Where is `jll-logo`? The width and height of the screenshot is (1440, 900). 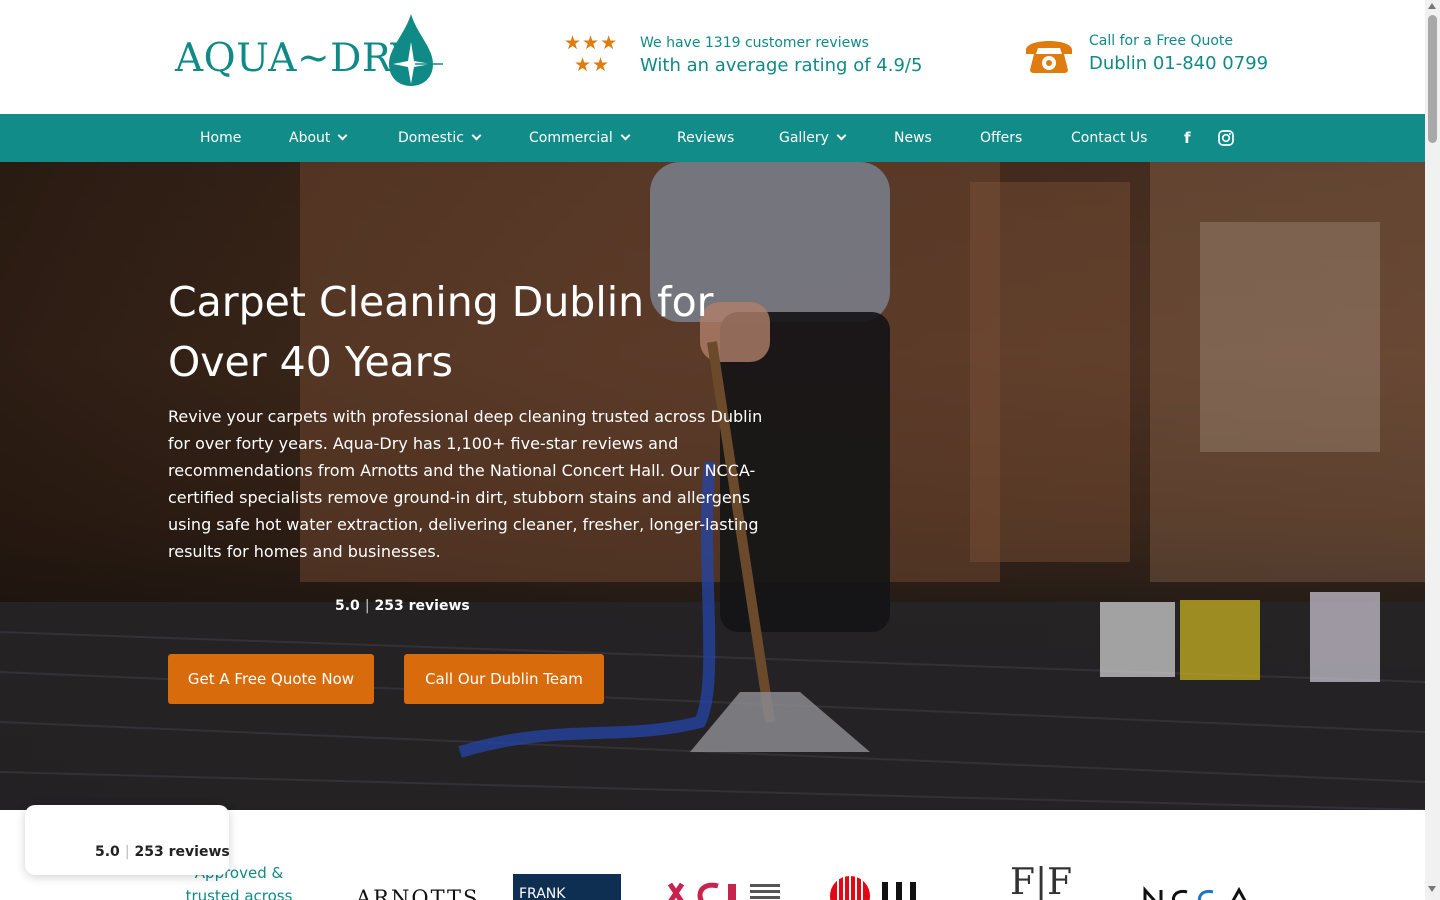
jll-logo is located at coordinates (873, 888).